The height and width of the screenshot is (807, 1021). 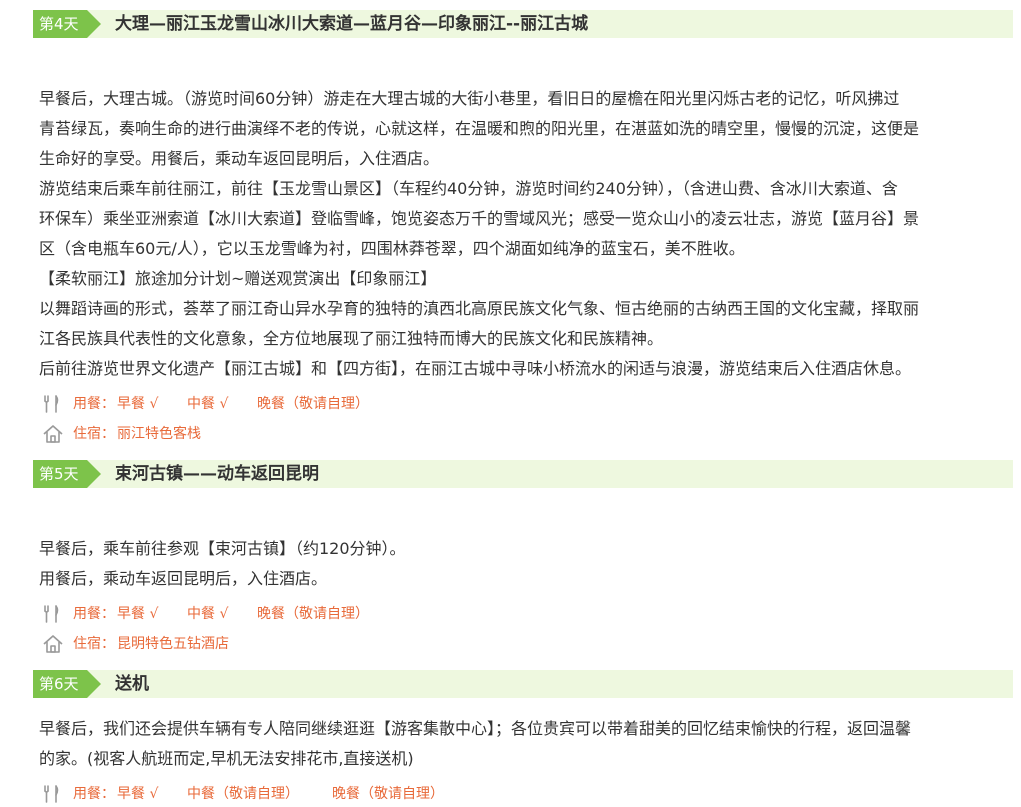 What do you see at coordinates (67, 684) in the screenshot?
I see `day-tag: 第6天` at bounding box center [67, 684].